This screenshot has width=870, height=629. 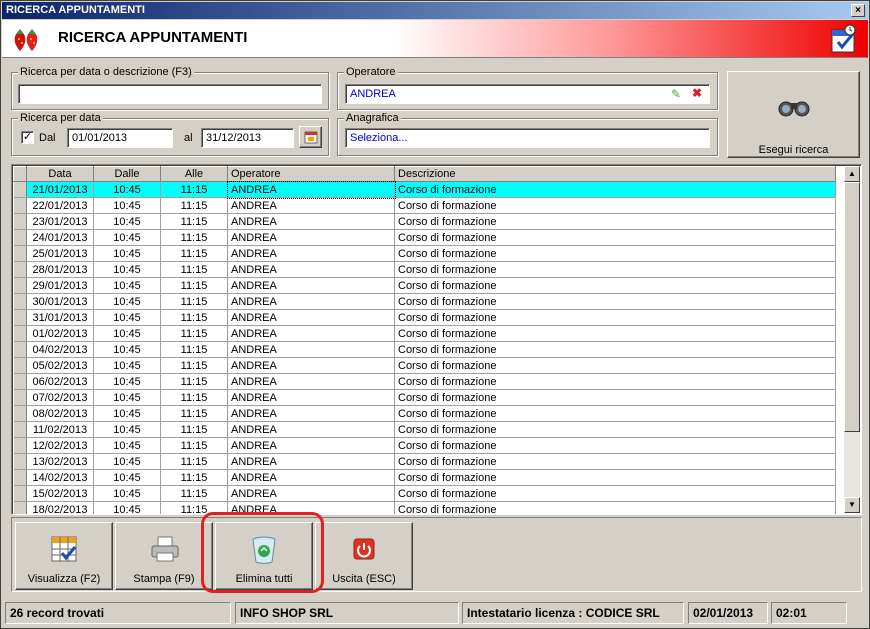 What do you see at coordinates (676, 94) in the screenshot?
I see `edit-pencil-icon: ✎` at bounding box center [676, 94].